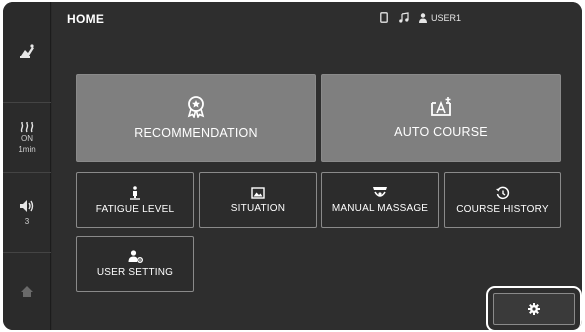 The image size is (585, 332). I want to click on music-icon, so click(404, 17).